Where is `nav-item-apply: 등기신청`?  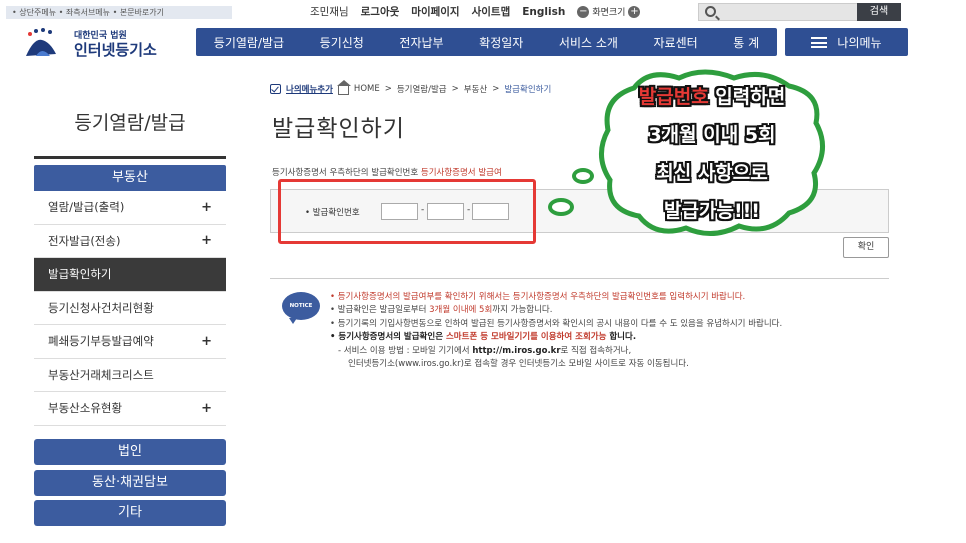 nav-item-apply: 등기신청 is located at coordinates (342, 42).